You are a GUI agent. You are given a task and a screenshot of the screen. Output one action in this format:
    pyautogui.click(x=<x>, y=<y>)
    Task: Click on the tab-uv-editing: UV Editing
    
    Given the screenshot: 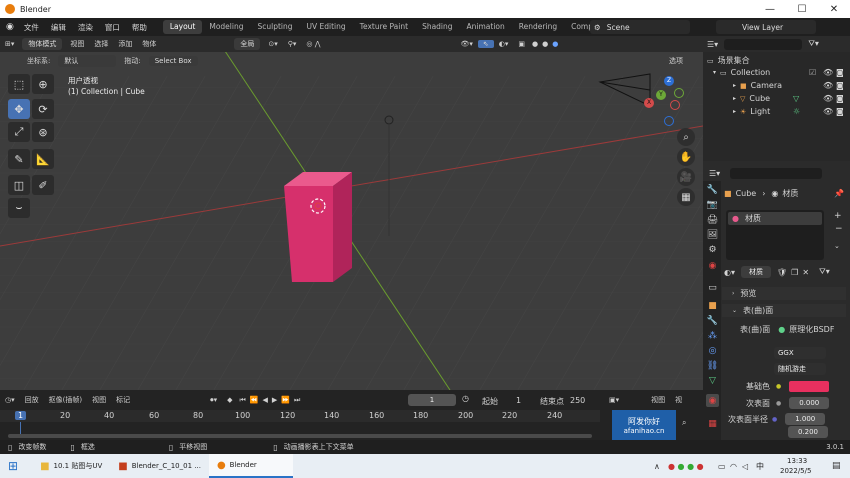 What is the action you would take?
    pyautogui.click(x=326, y=27)
    